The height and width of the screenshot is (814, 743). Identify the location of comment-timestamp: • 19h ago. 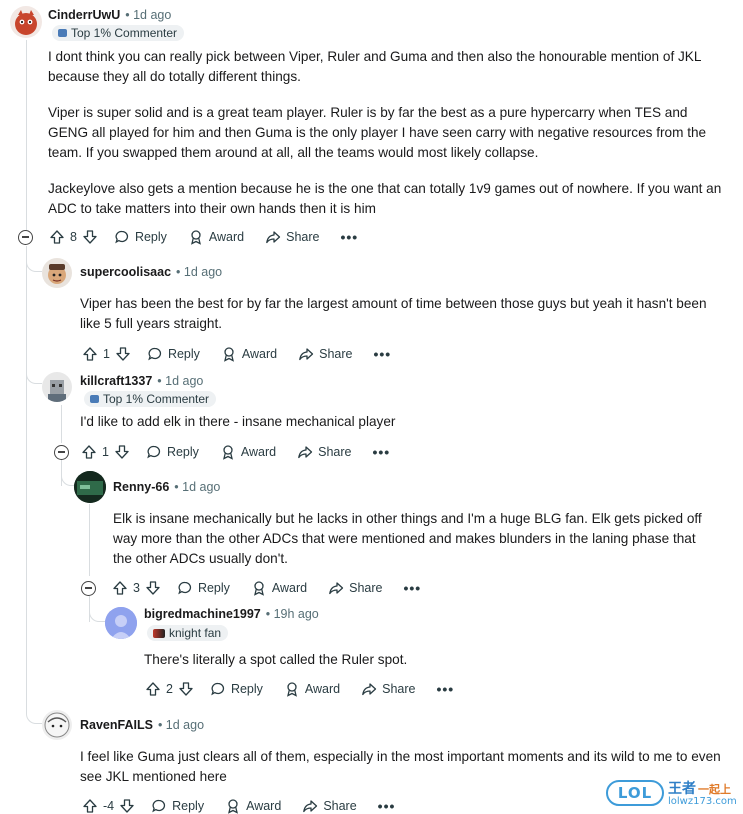
(292, 614).